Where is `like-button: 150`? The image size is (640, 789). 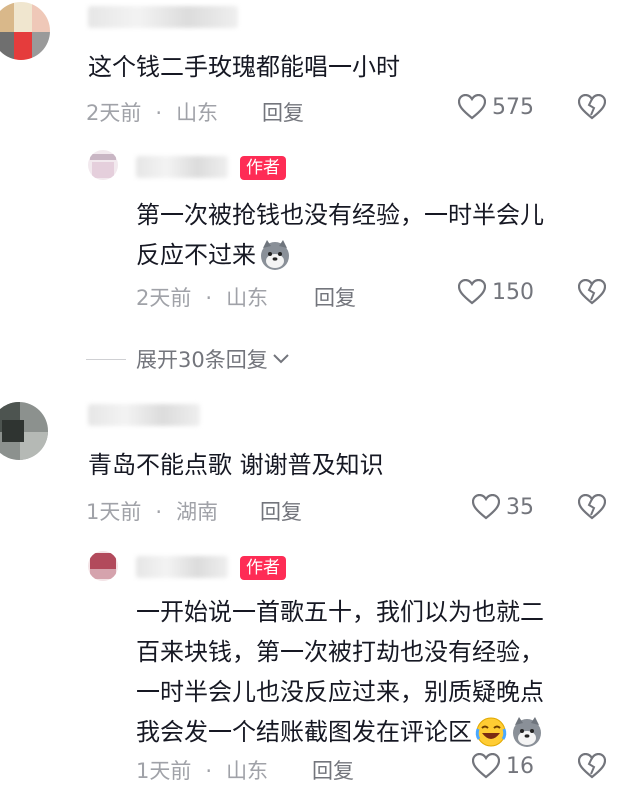
like-button: 150 is located at coordinates (496, 292).